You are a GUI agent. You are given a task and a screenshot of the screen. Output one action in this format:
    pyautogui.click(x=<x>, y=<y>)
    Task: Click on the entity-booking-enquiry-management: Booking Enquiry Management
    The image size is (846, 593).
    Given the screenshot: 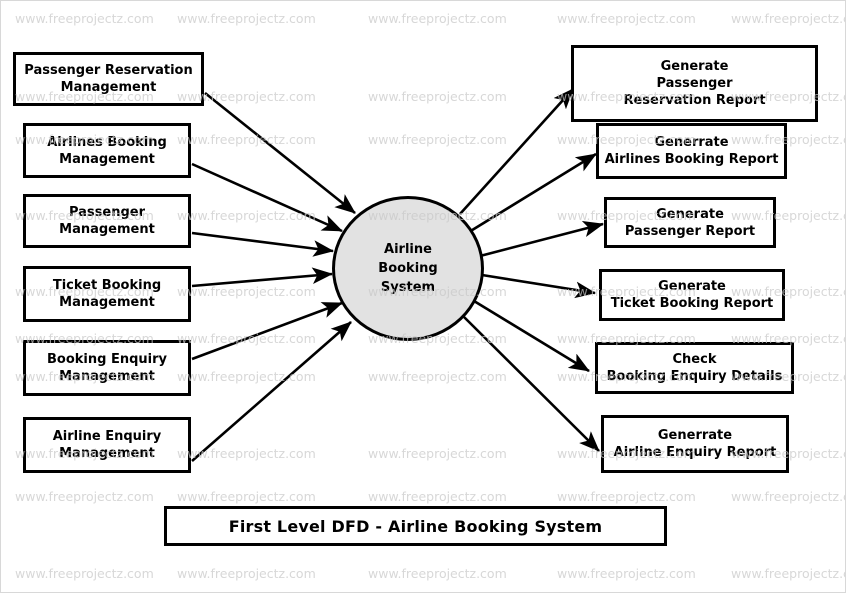 What is the action you would take?
    pyautogui.click(x=107, y=368)
    